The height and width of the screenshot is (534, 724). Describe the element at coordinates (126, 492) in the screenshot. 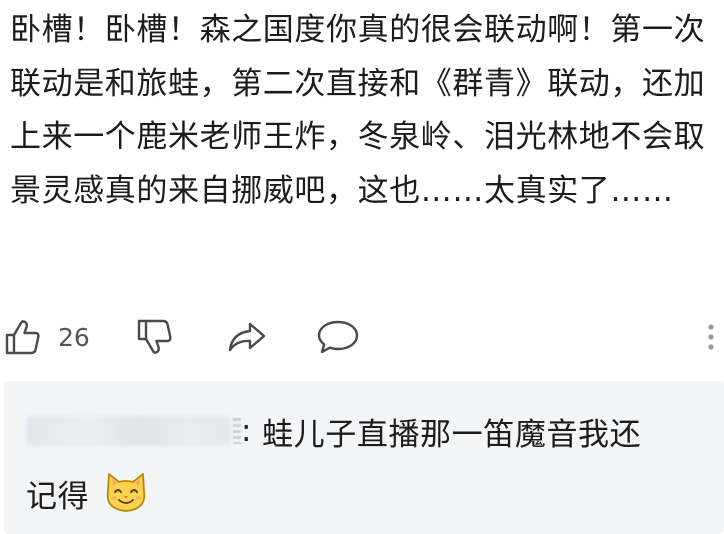

I see `cat-face-emoji-icon` at that location.